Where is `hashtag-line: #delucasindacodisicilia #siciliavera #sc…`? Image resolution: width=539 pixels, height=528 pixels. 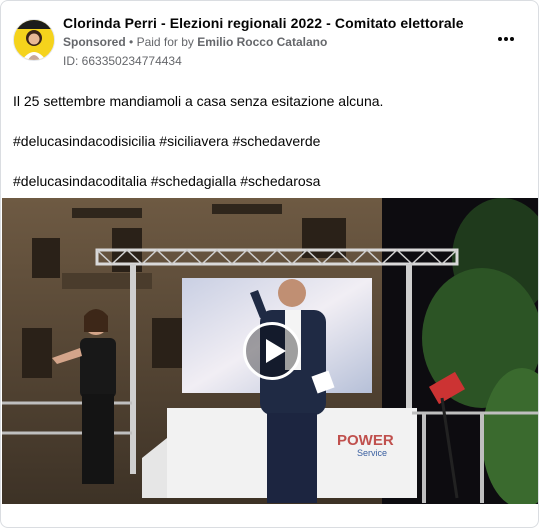 hashtag-line: #delucasindacodisicilia #siciliavera #sc… is located at coordinates (268, 141).